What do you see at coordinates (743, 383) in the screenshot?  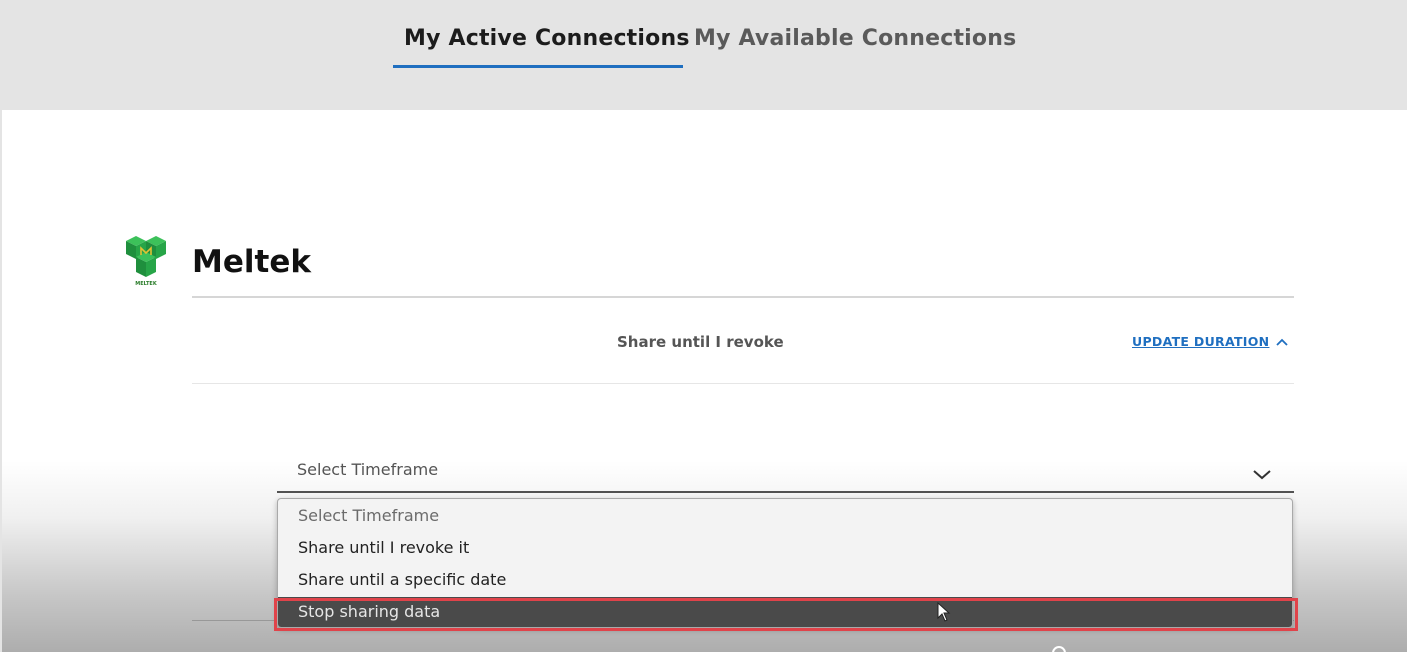 I see `duration-divider` at bounding box center [743, 383].